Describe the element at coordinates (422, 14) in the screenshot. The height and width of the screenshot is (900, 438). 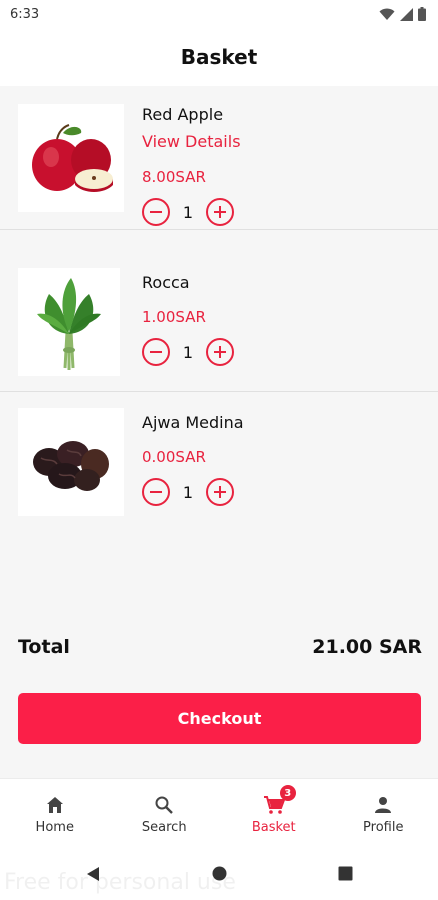
I see `battery-icon` at that location.